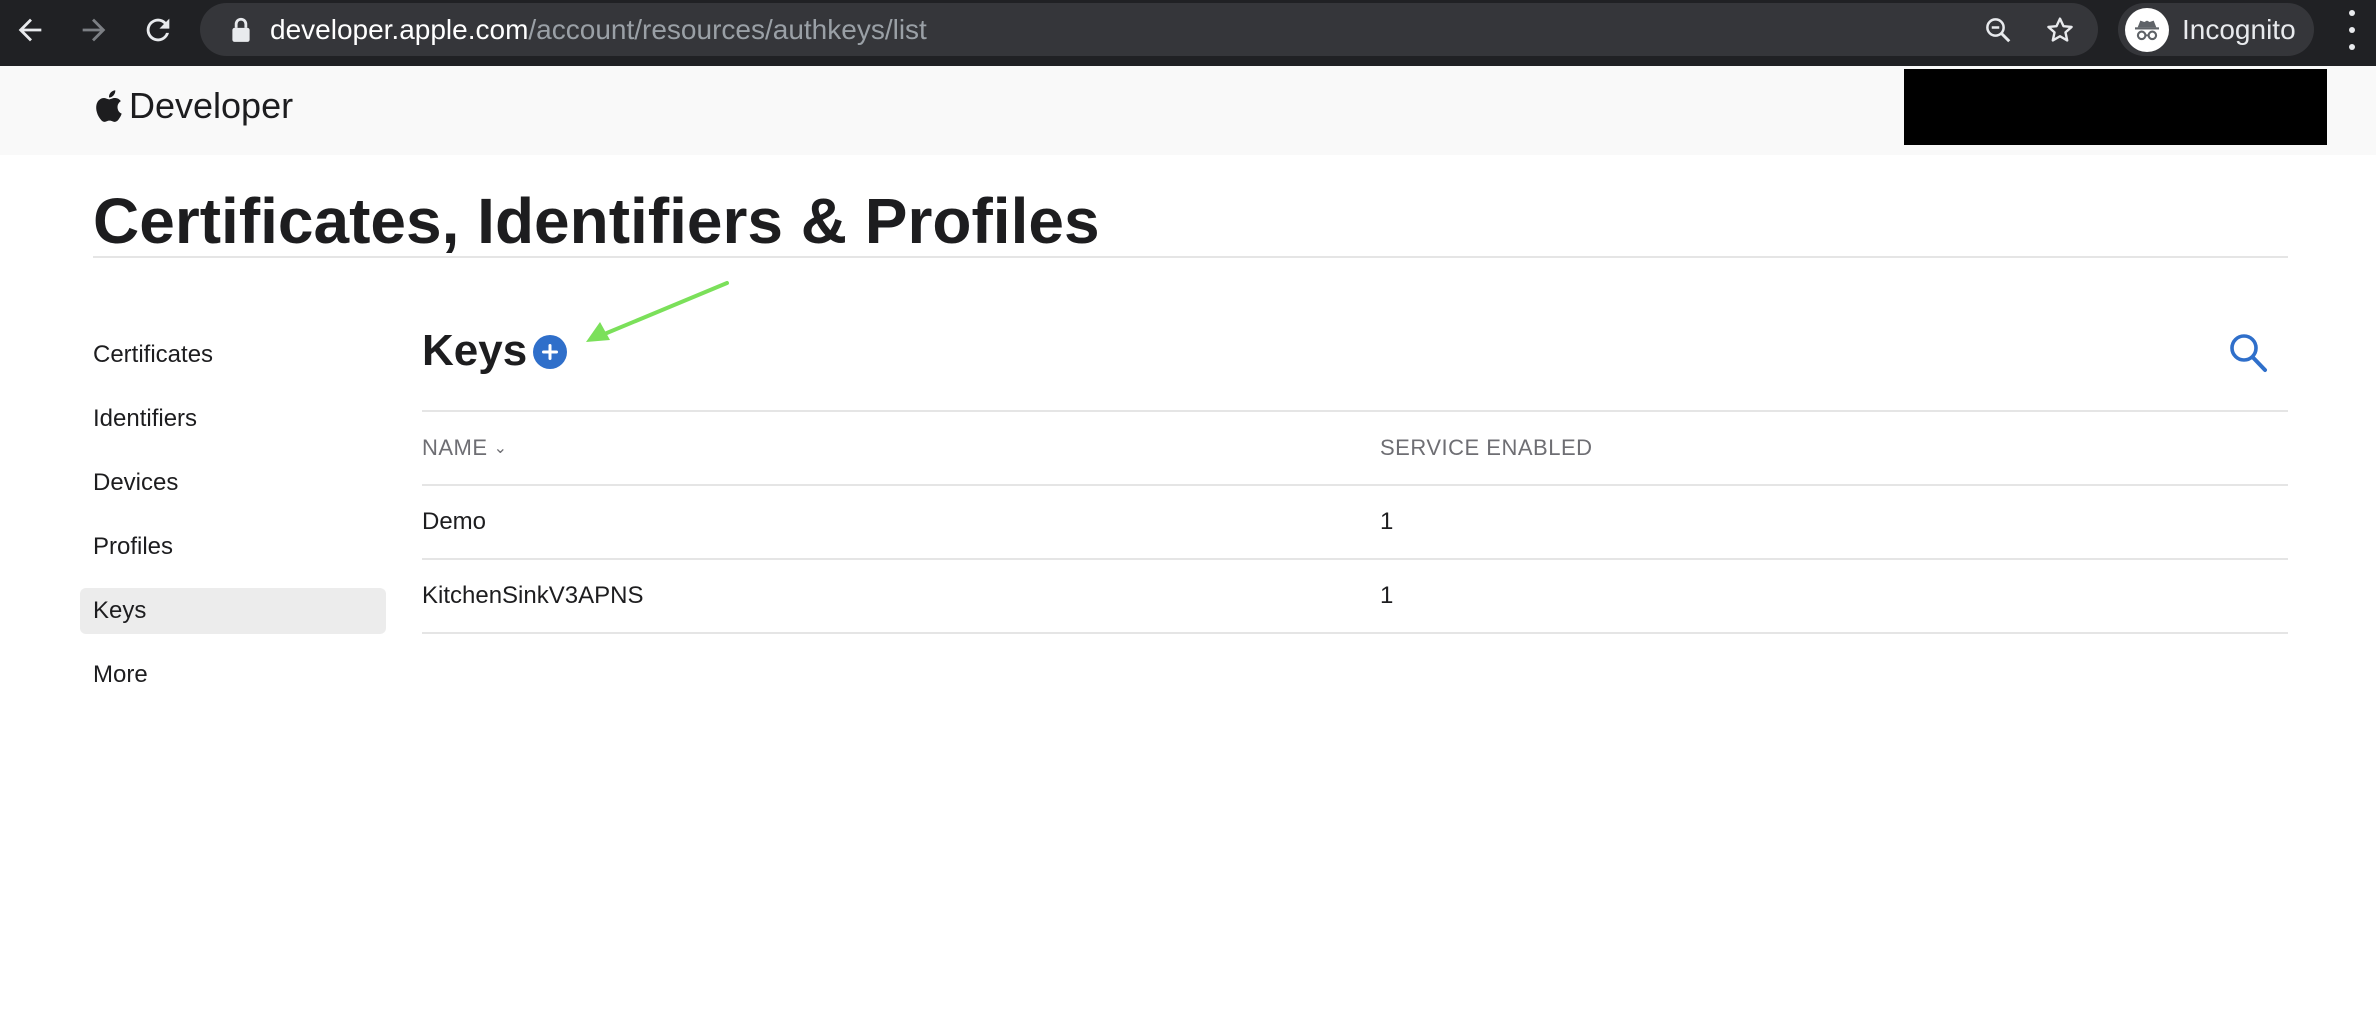  I want to click on search-icon, so click(2248, 353).